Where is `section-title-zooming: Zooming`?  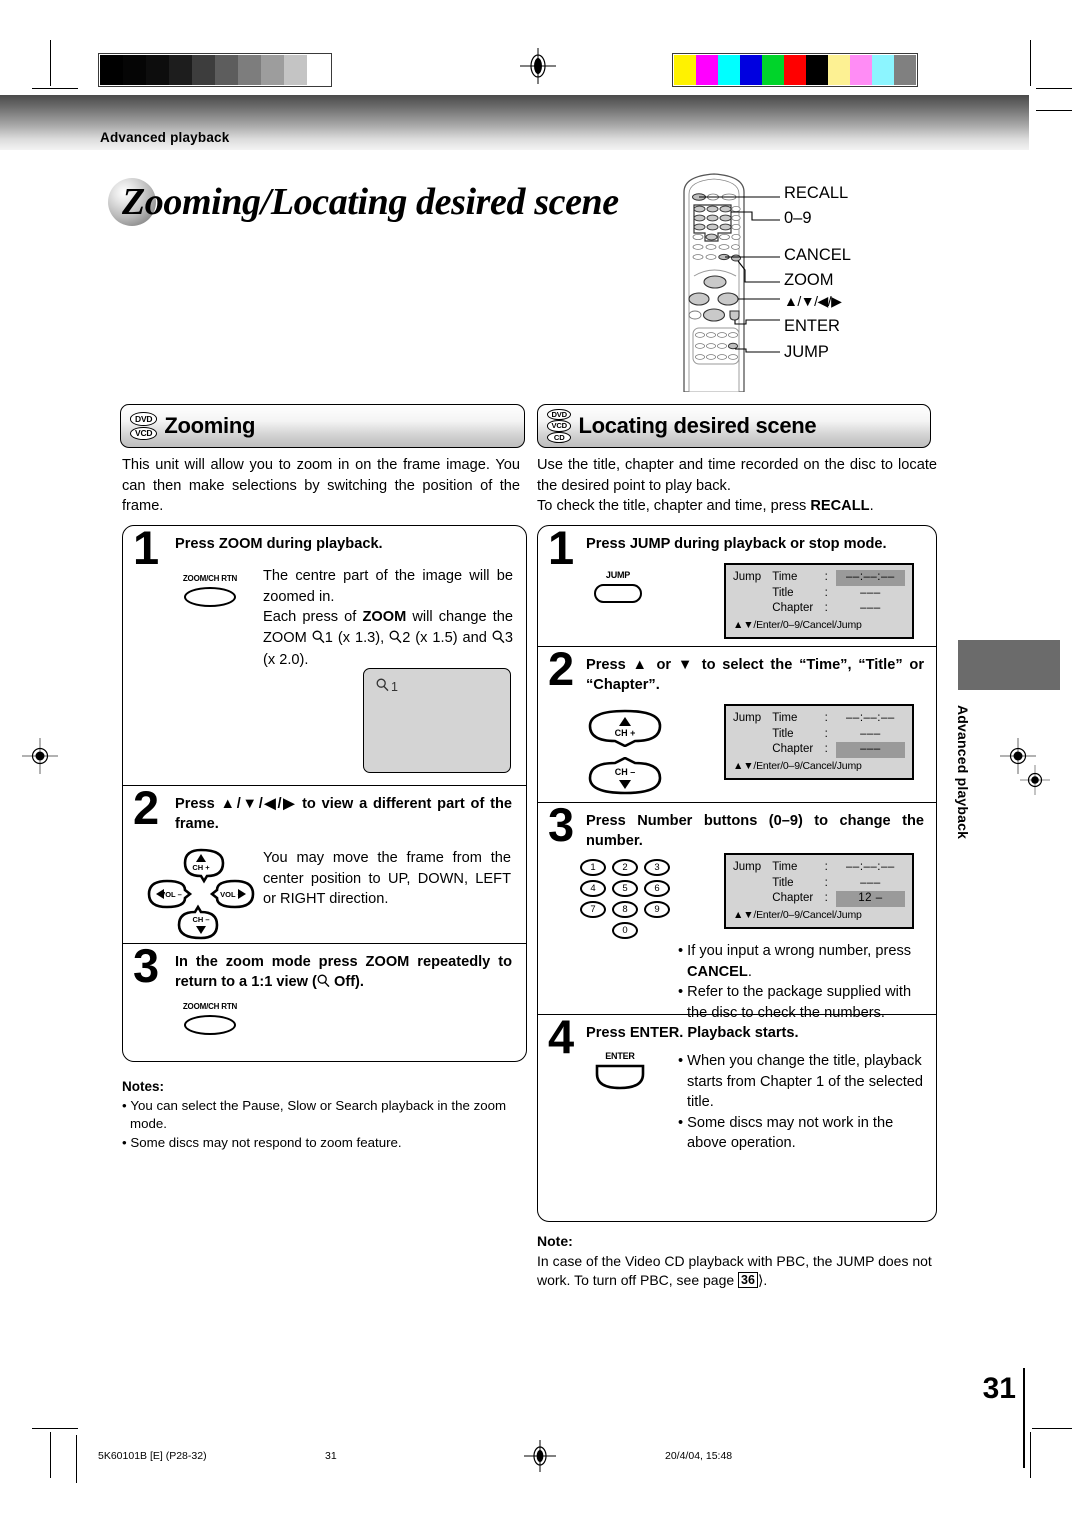 section-title-zooming: Zooming is located at coordinates (210, 425).